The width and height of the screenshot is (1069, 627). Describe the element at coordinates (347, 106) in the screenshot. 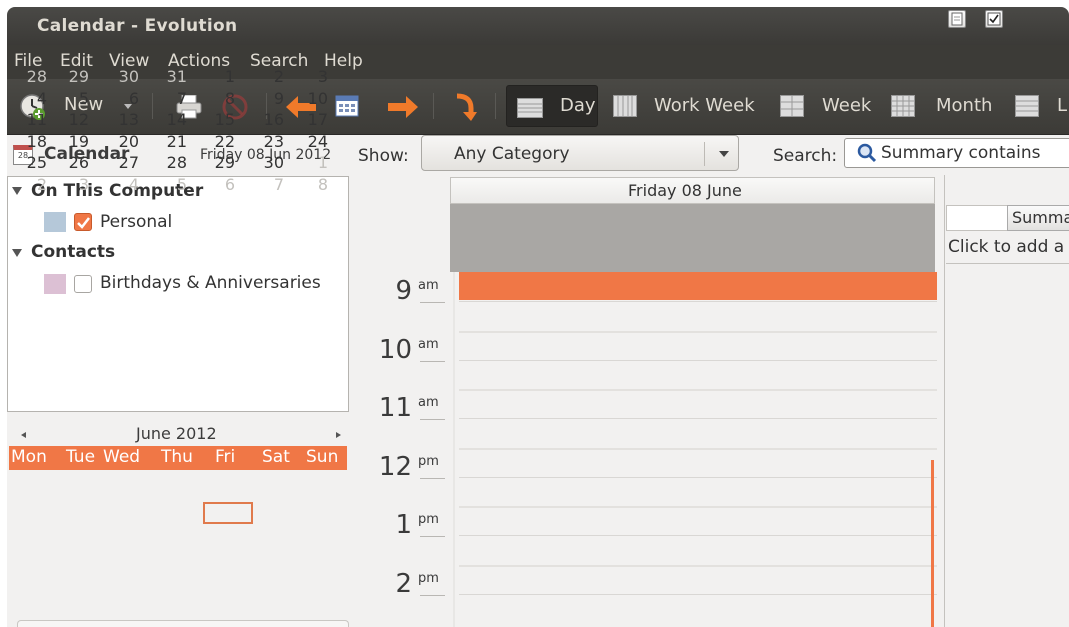

I see `today-icon` at that location.